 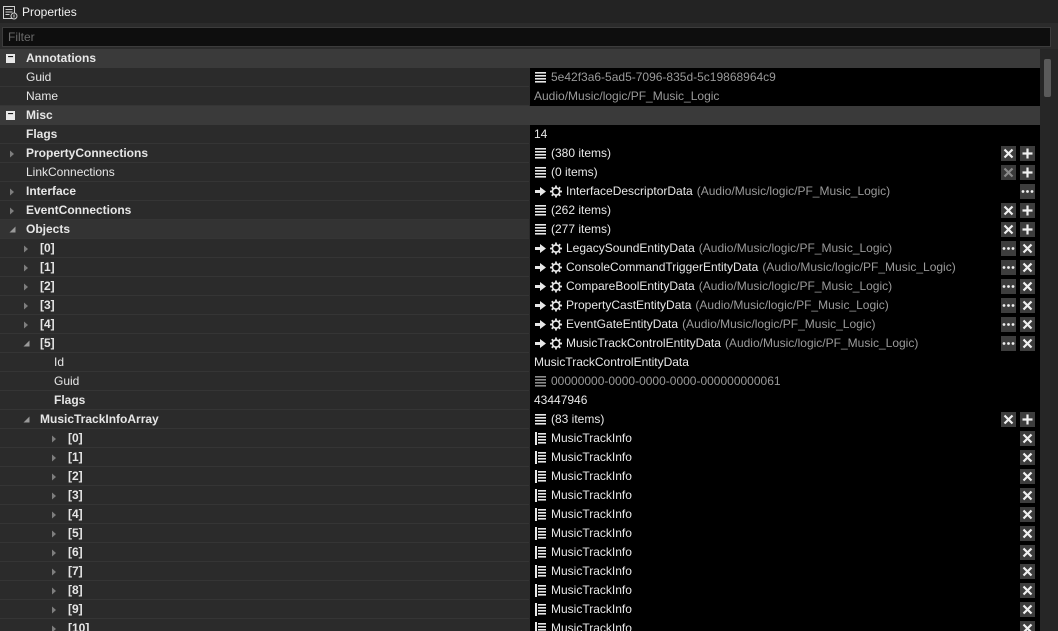 I want to click on property-row: [4] MusicTrackInfo, so click(x=520, y=514).